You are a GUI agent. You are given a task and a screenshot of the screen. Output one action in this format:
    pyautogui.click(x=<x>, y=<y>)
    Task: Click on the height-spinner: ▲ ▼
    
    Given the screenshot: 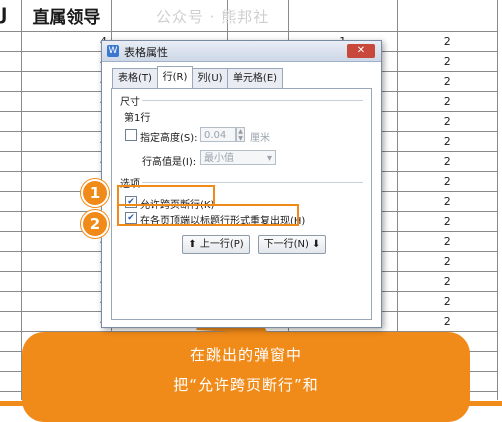 What is the action you would take?
    pyautogui.click(x=240, y=134)
    